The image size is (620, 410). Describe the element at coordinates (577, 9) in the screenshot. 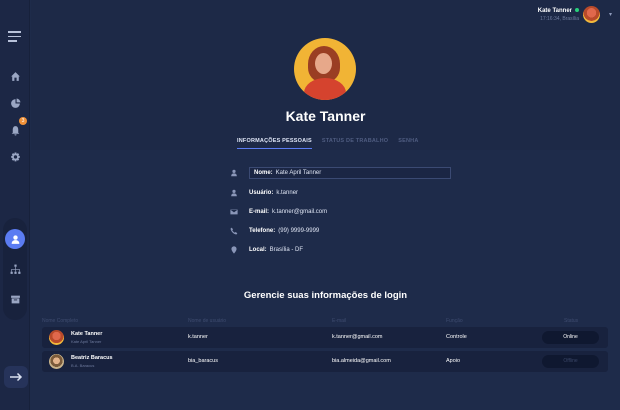

I see `online-indicator` at that location.